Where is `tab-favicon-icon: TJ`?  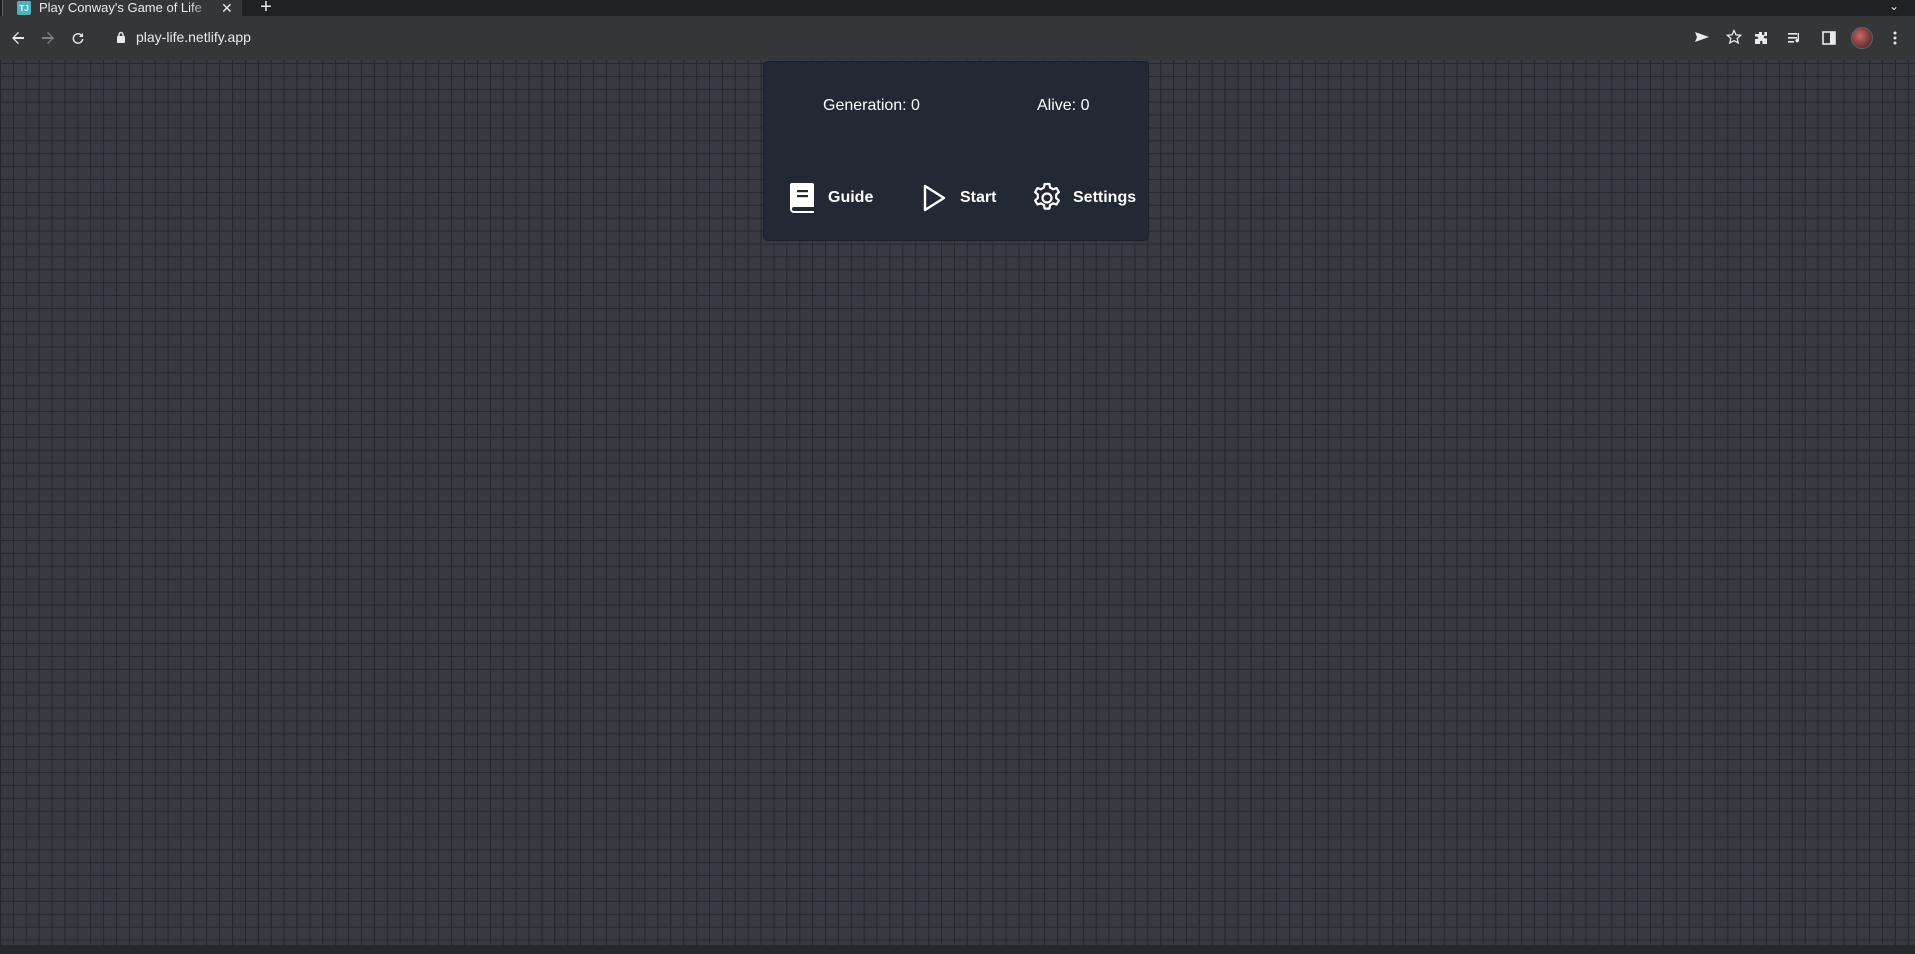
tab-favicon-icon: TJ is located at coordinates (24, 8).